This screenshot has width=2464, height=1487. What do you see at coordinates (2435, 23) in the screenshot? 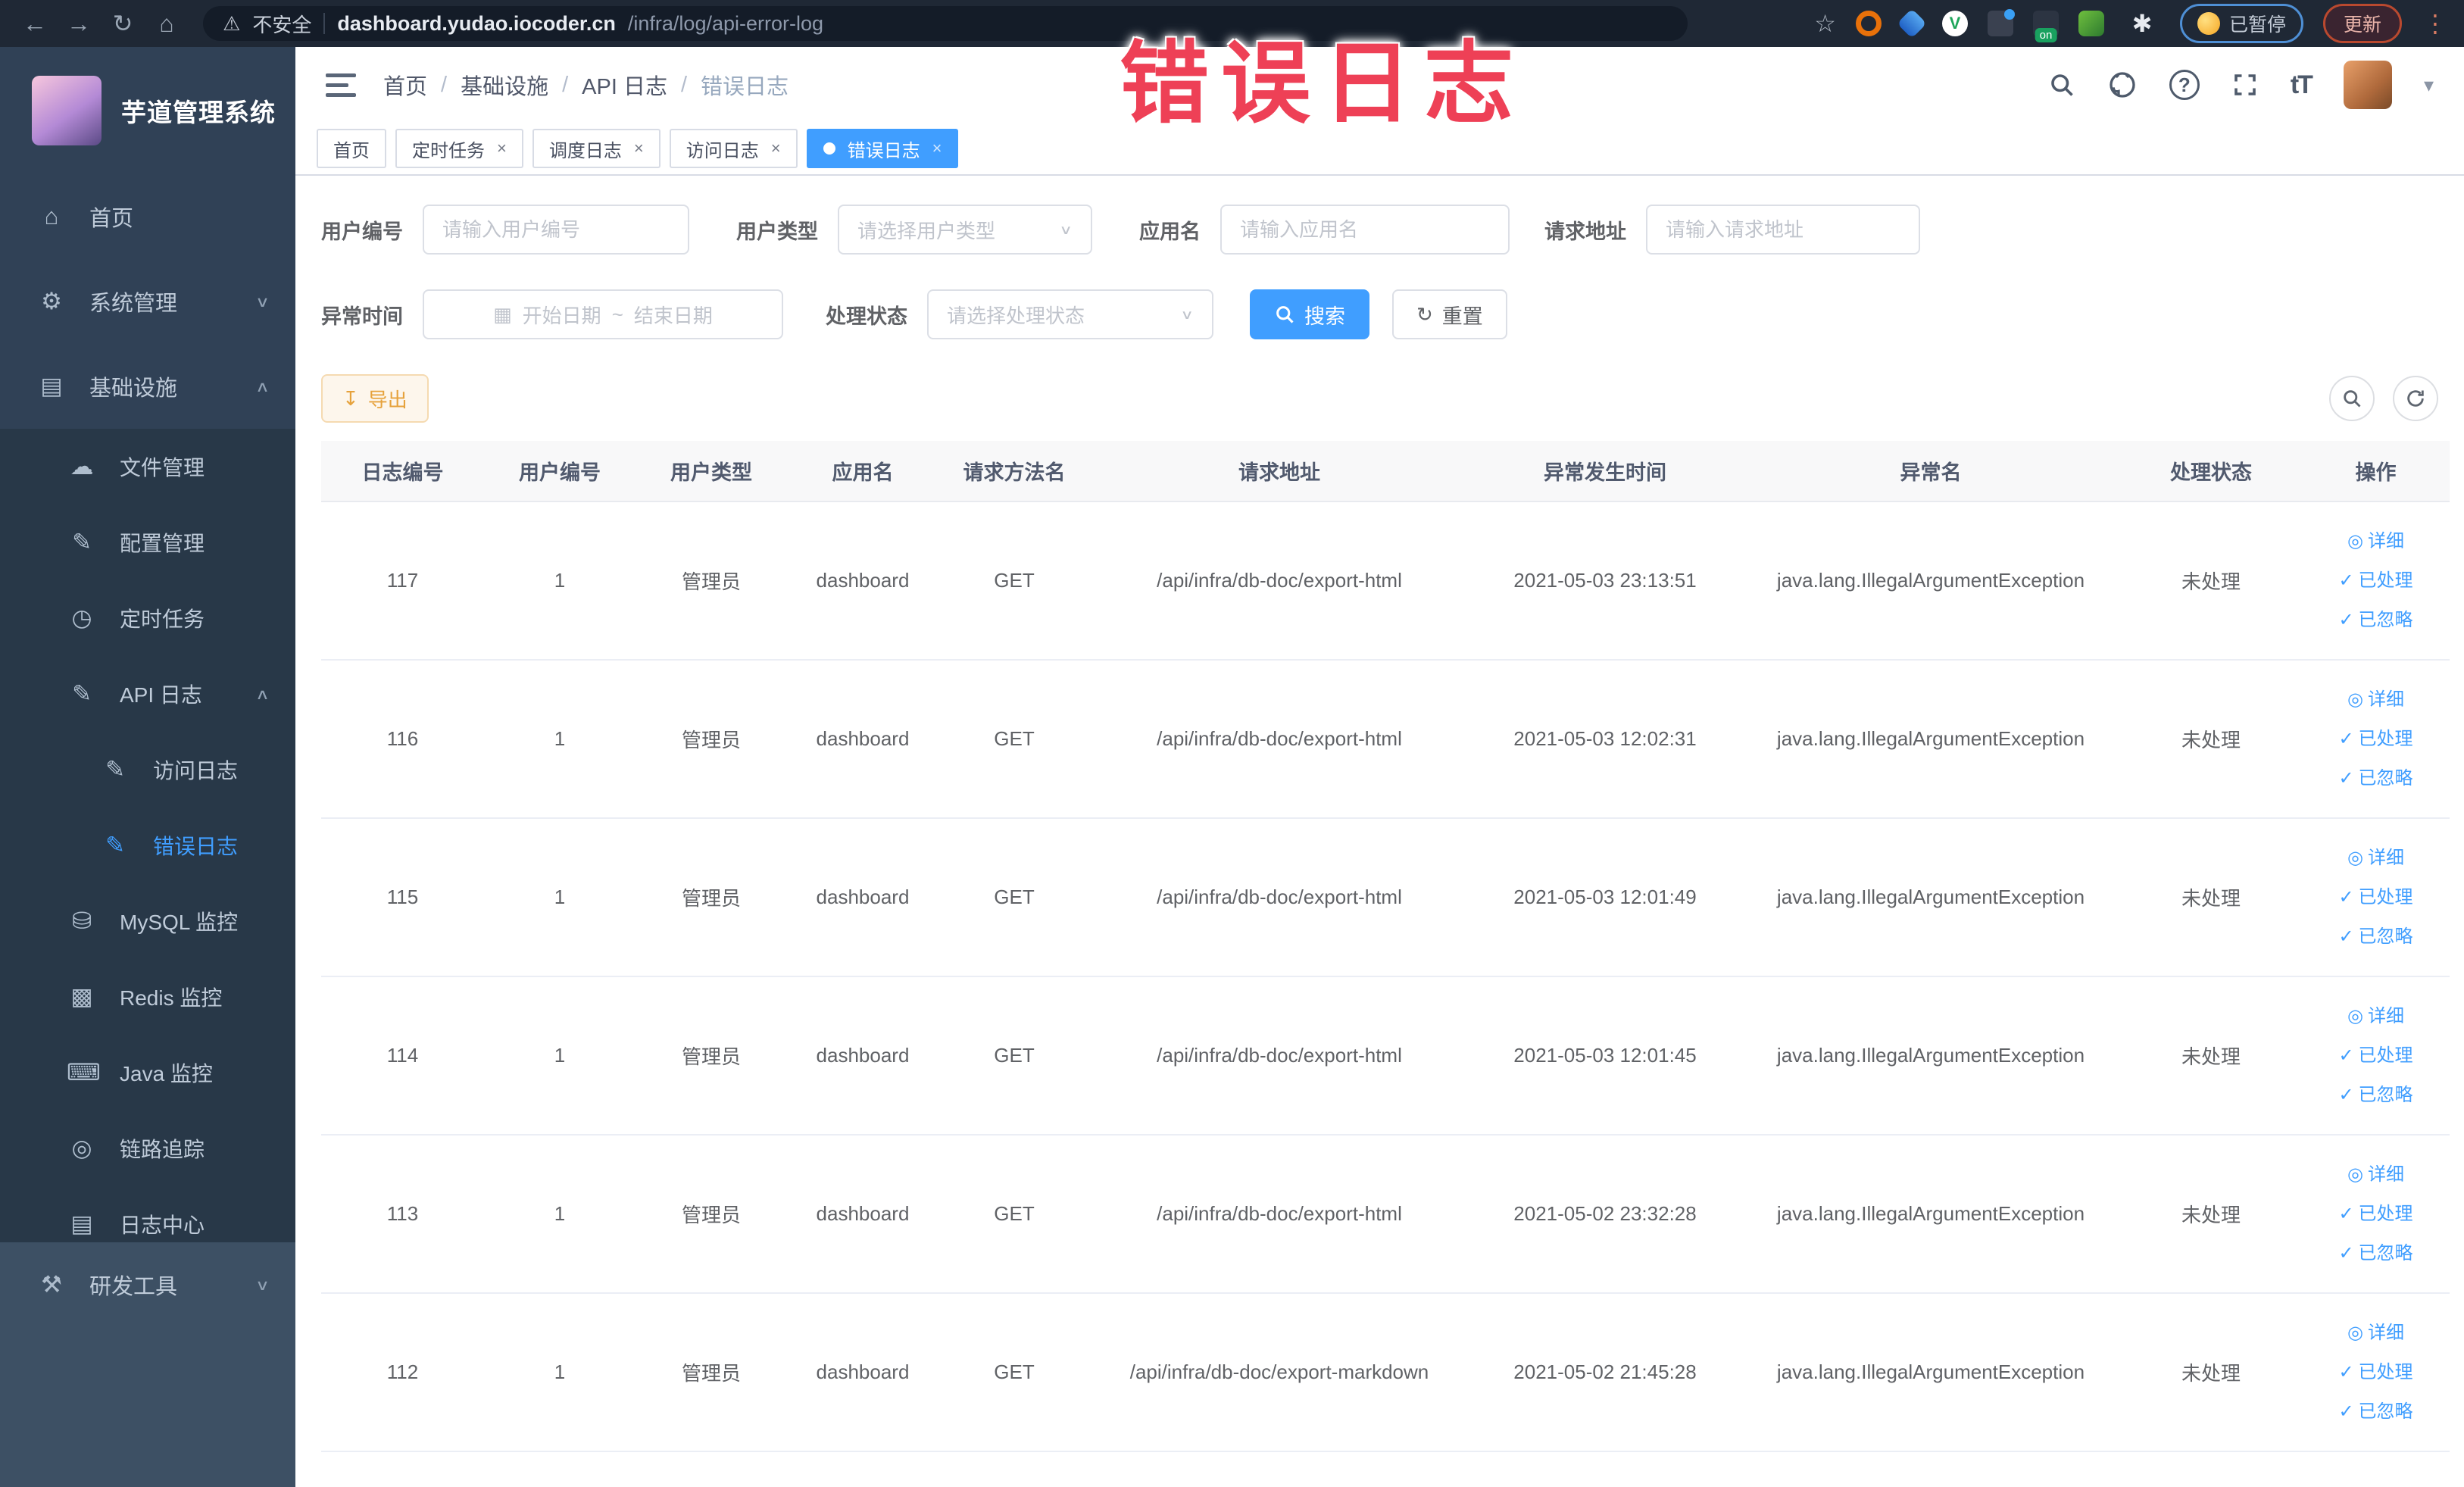
I see `browser-menu-icon: ⋮` at bounding box center [2435, 23].